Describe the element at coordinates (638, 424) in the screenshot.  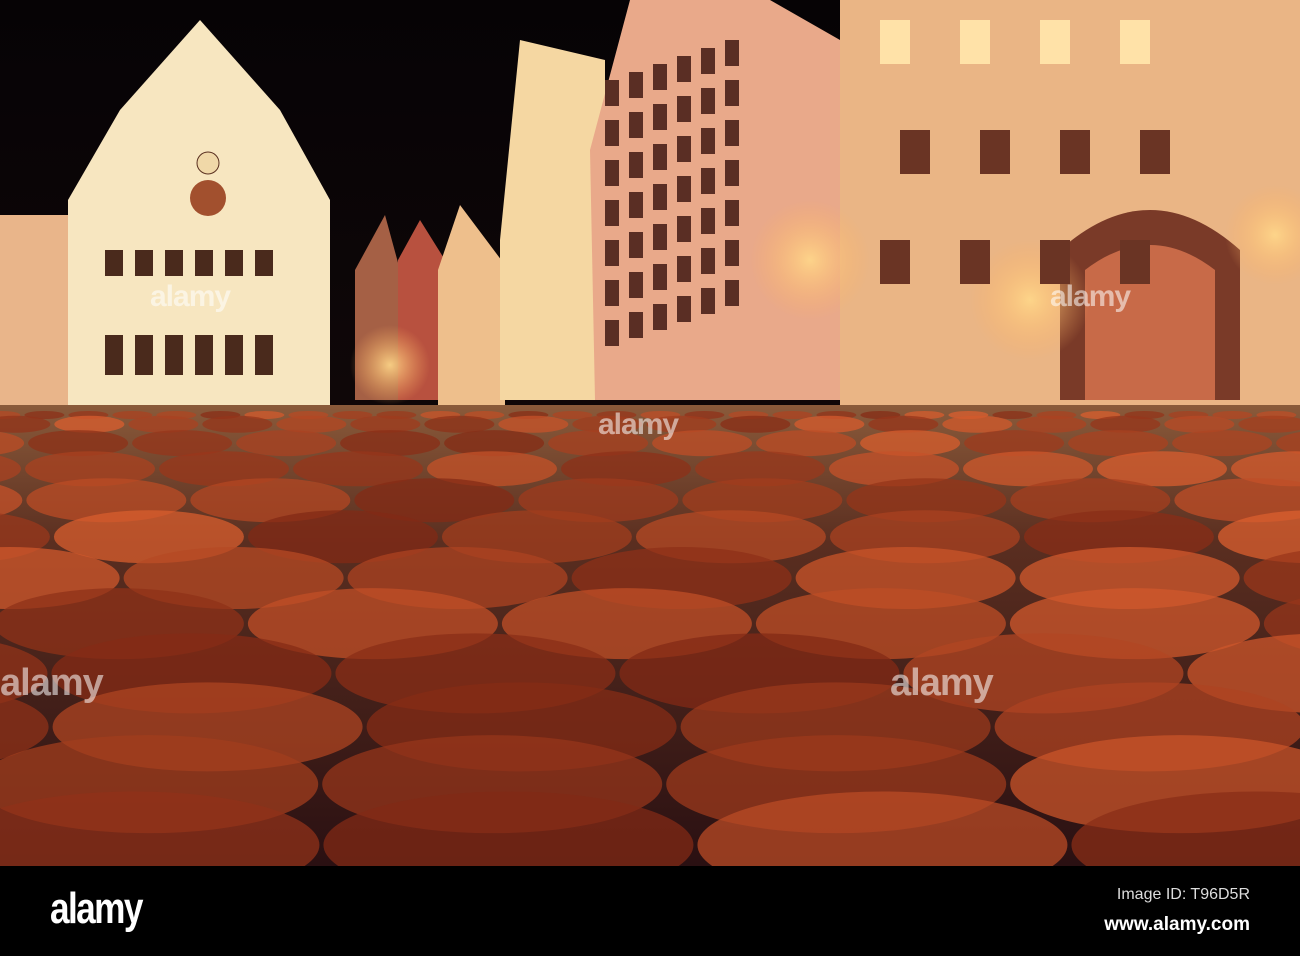
I see `watermark-center: alamy` at that location.